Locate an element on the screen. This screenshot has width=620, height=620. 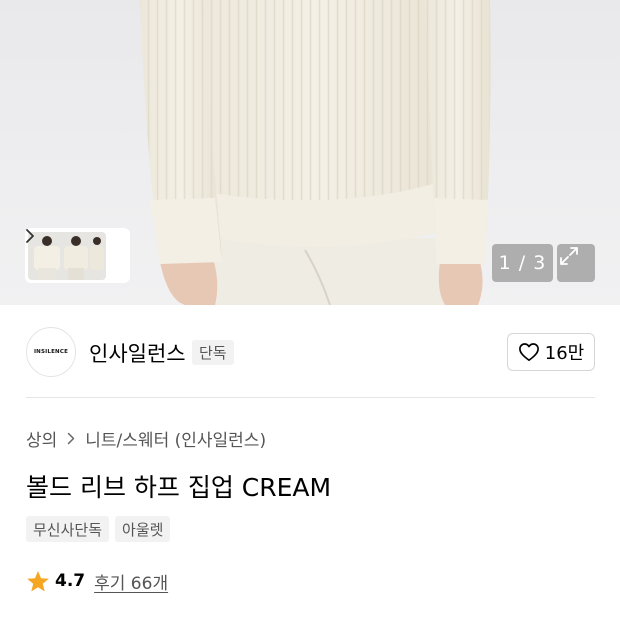
brand-name: 인사일런스 is located at coordinates (137, 353).